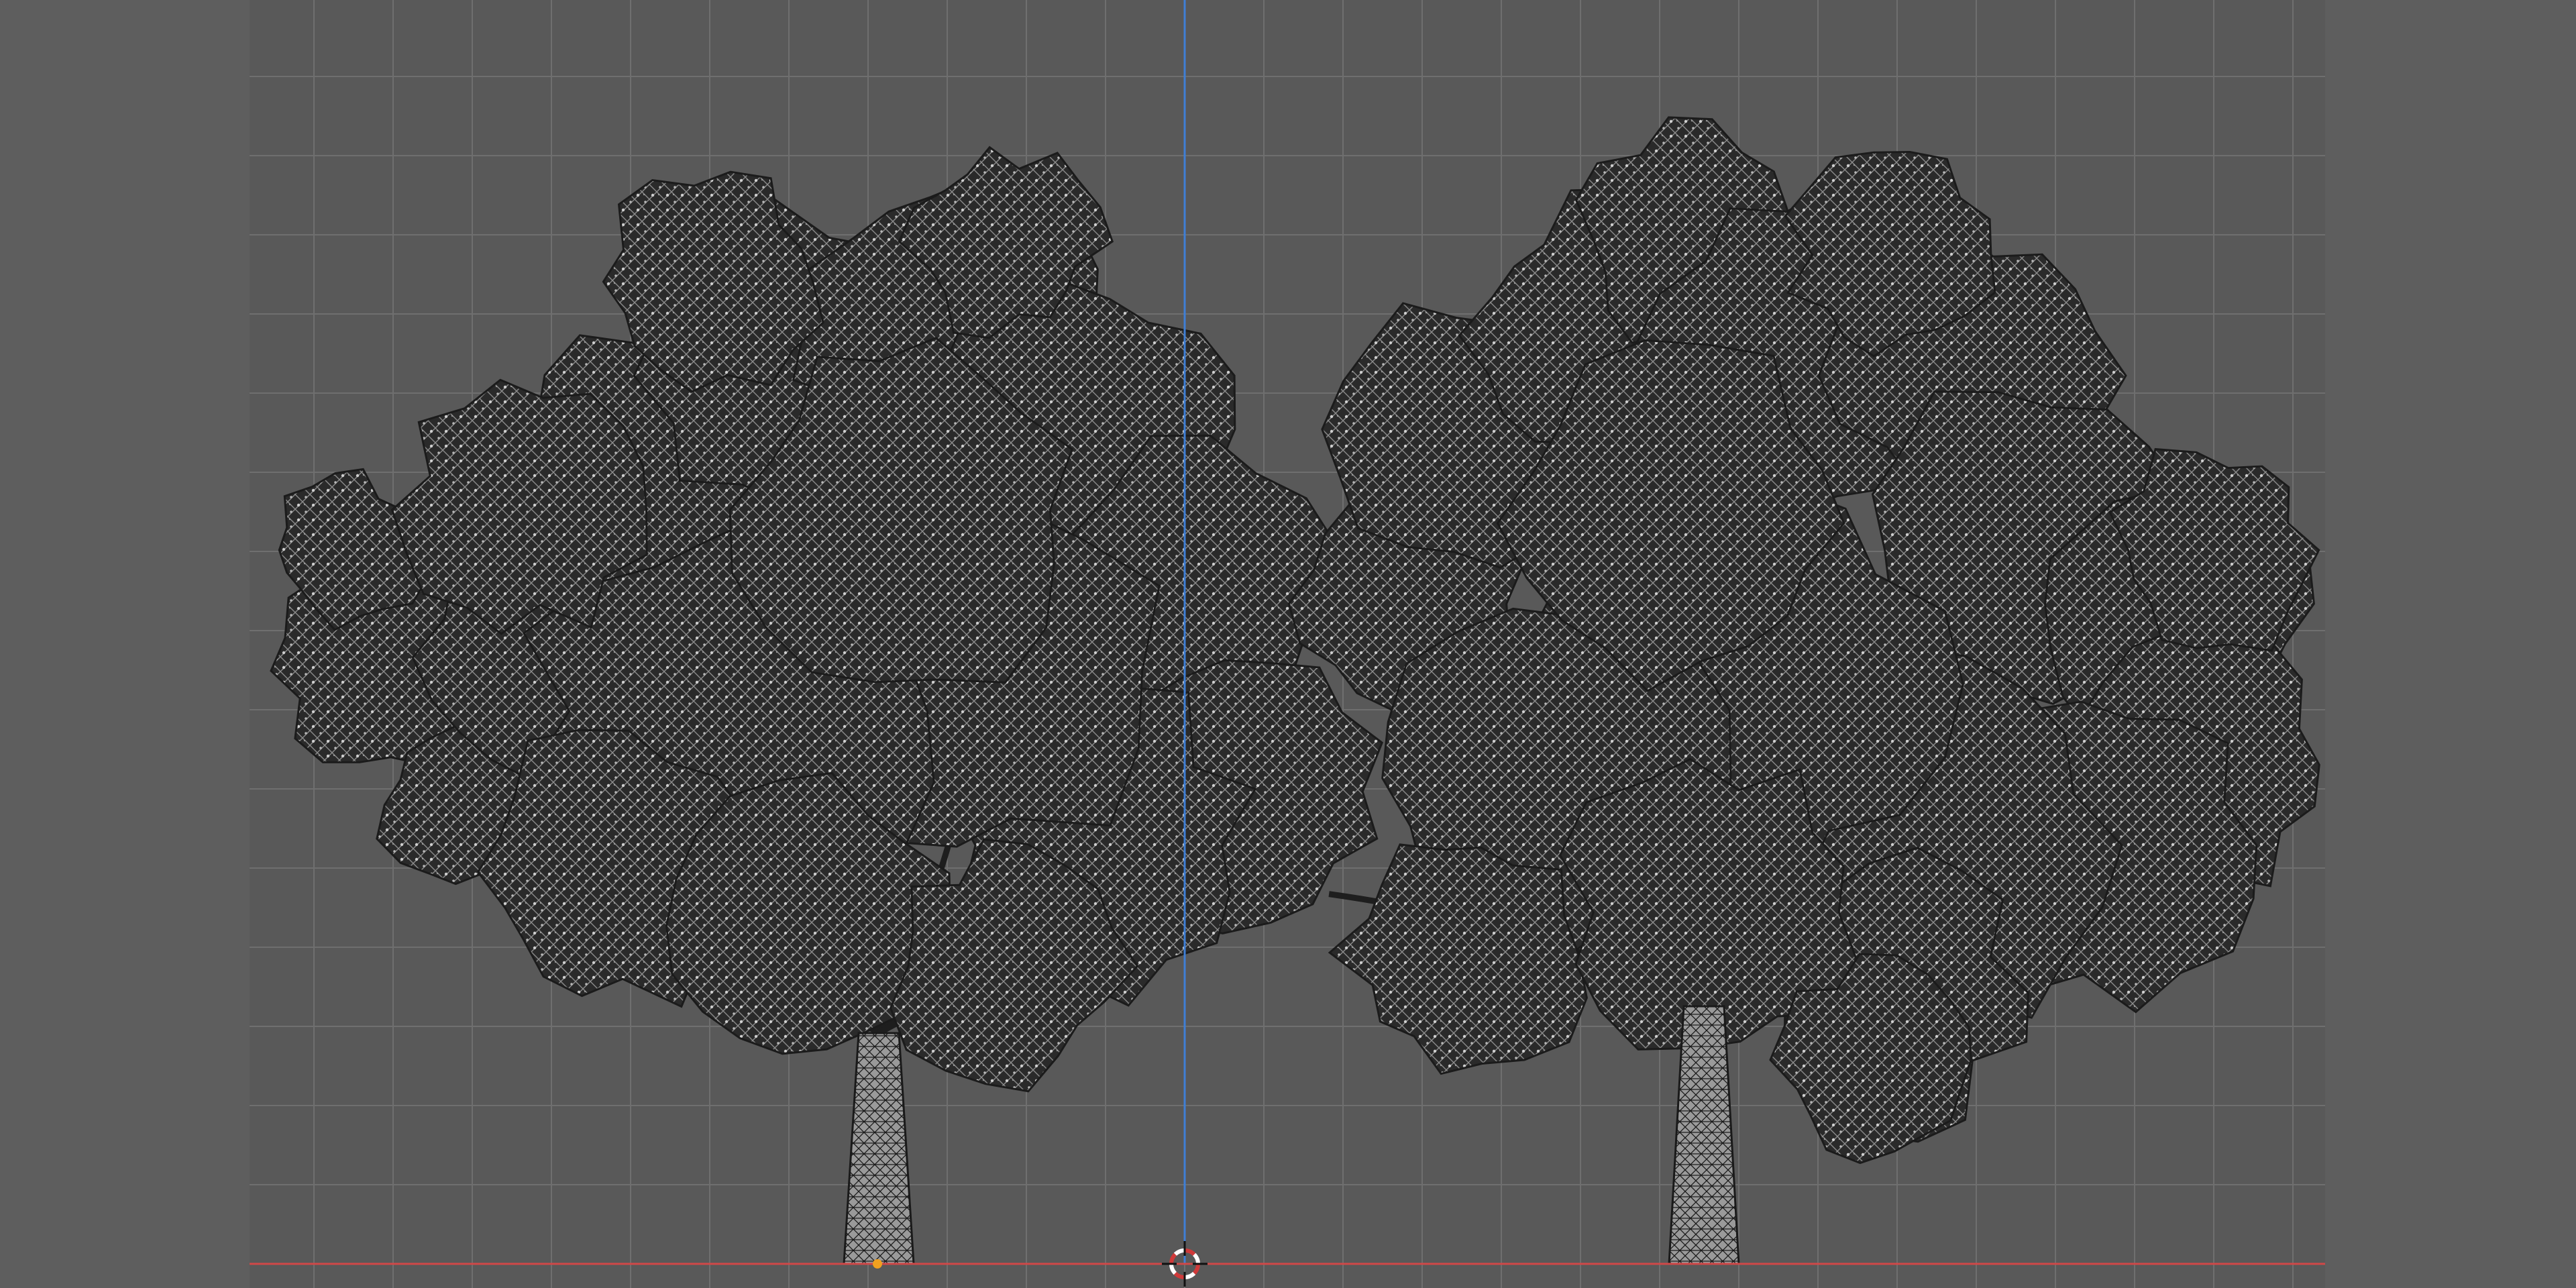 The width and height of the screenshot is (2576, 1288). What do you see at coordinates (1458, 959) in the screenshot?
I see `foliage-cluster` at bounding box center [1458, 959].